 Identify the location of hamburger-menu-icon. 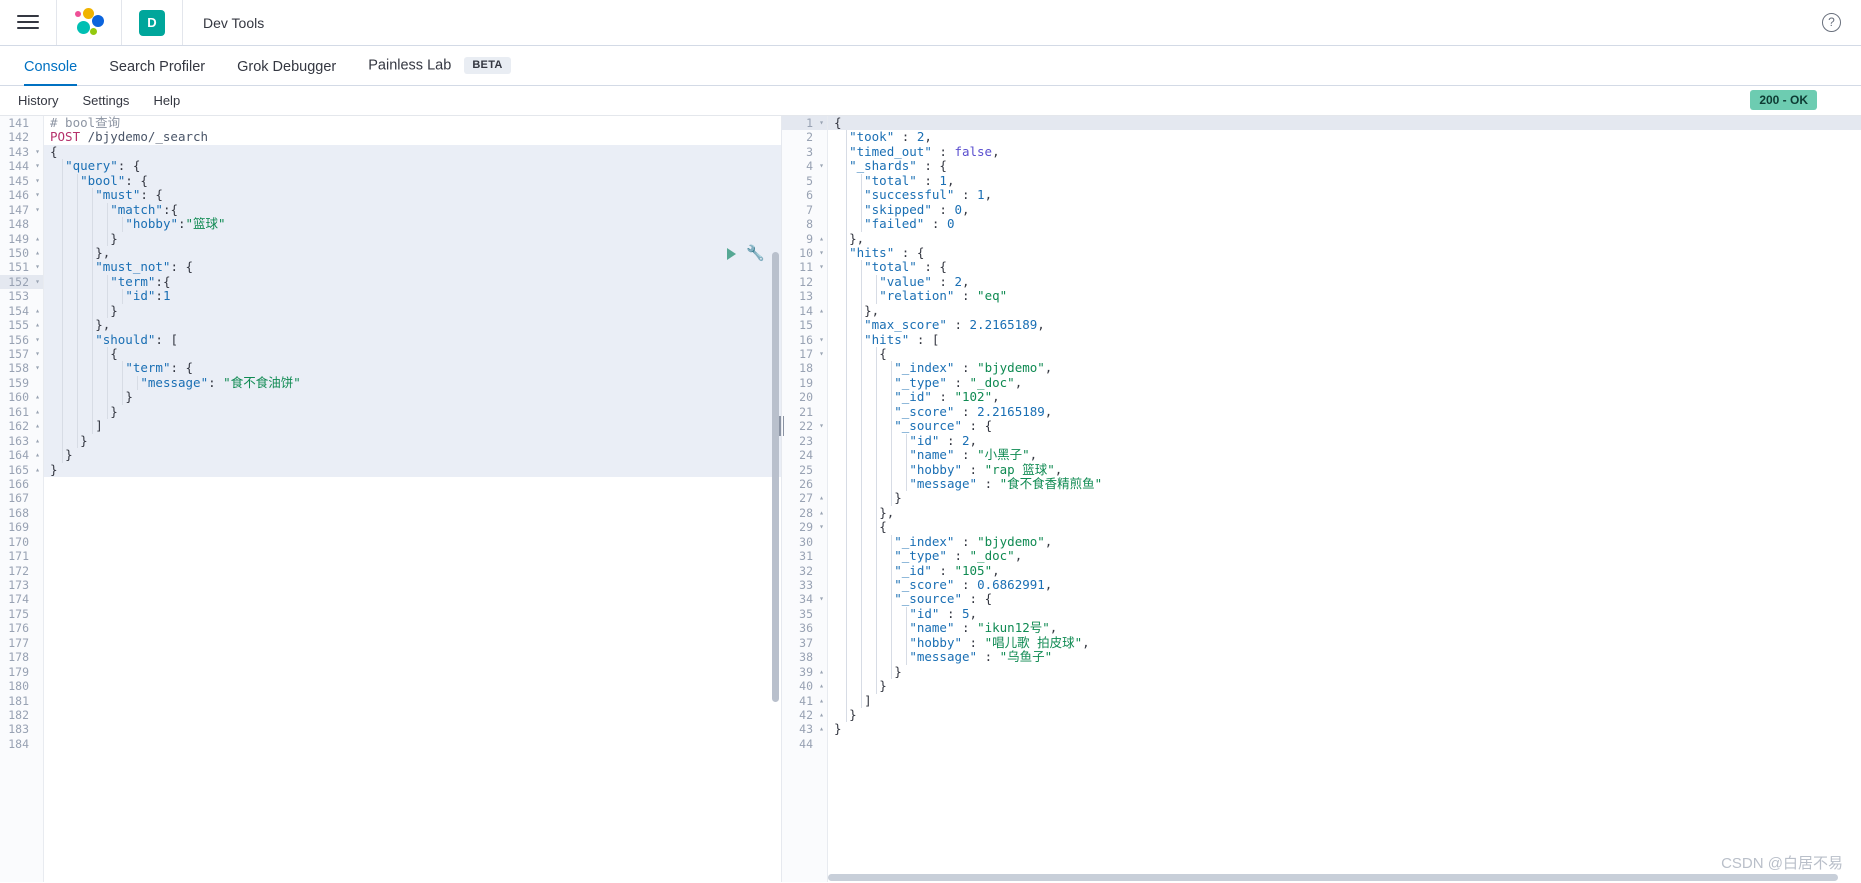
(28, 22).